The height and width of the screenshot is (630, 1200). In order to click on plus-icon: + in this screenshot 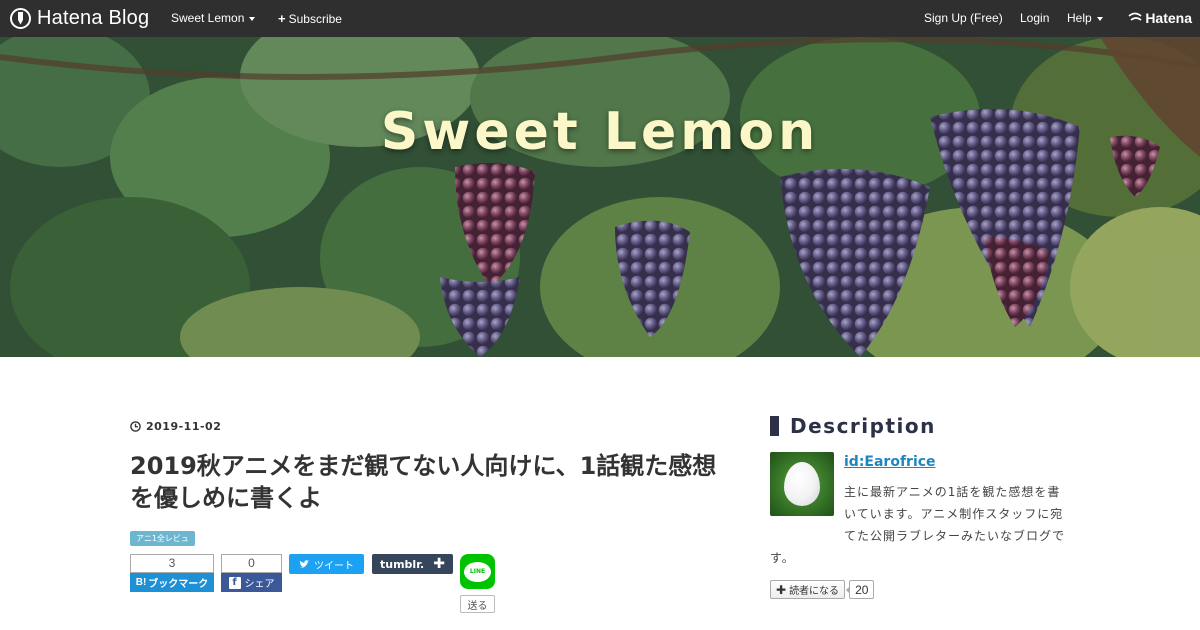, I will do `click(282, 18)`.